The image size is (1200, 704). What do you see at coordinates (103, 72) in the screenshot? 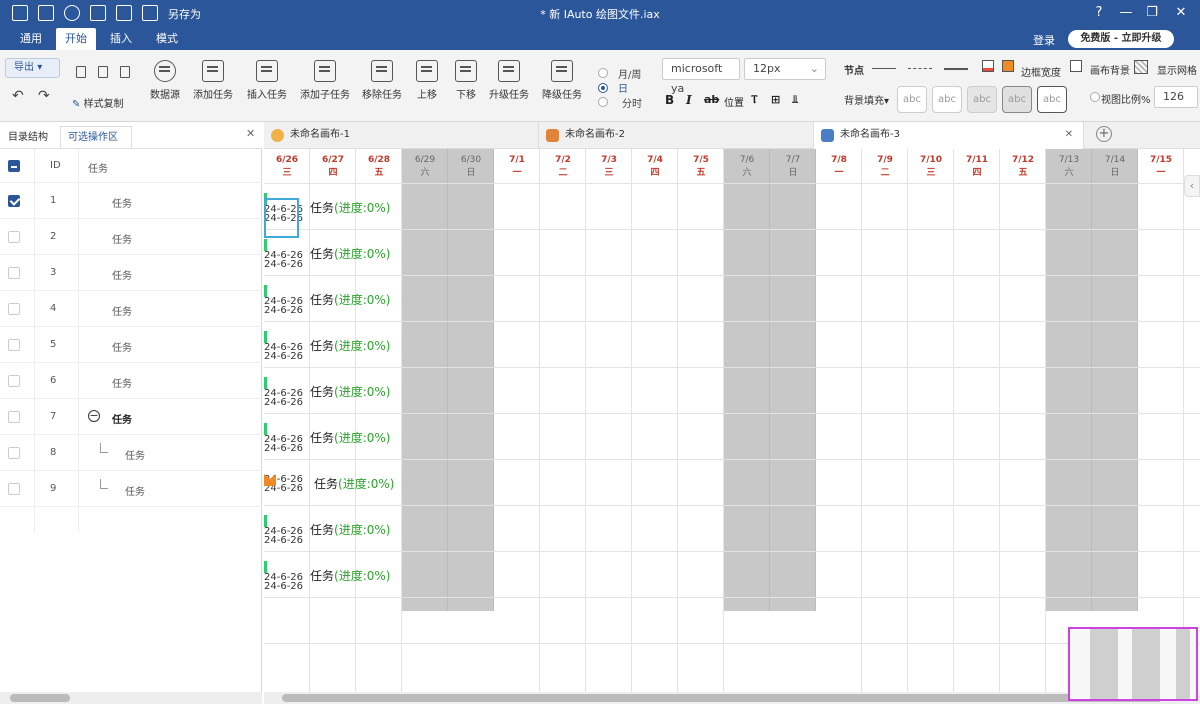
I see `page-icon` at bounding box center [103, 72].